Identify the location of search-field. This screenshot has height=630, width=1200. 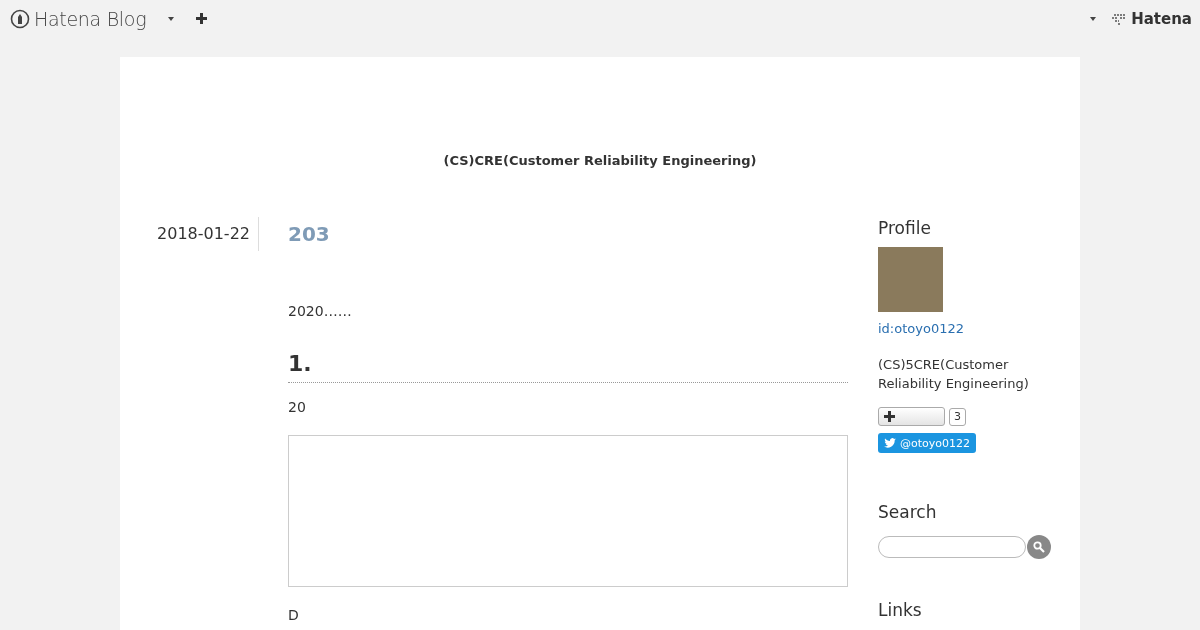
(952, 547).